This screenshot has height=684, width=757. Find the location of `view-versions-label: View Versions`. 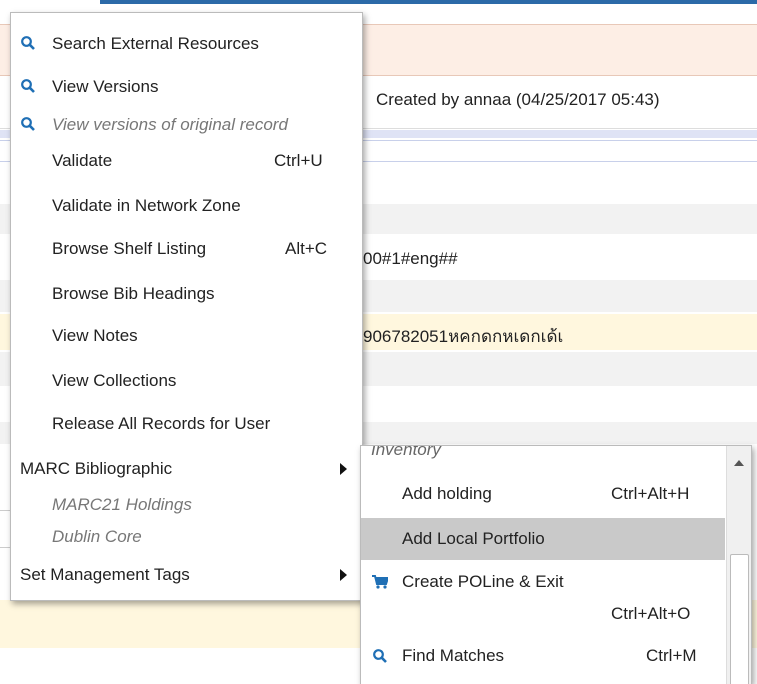

view-versions-label: View Versions is located at coordinates (105, 86).